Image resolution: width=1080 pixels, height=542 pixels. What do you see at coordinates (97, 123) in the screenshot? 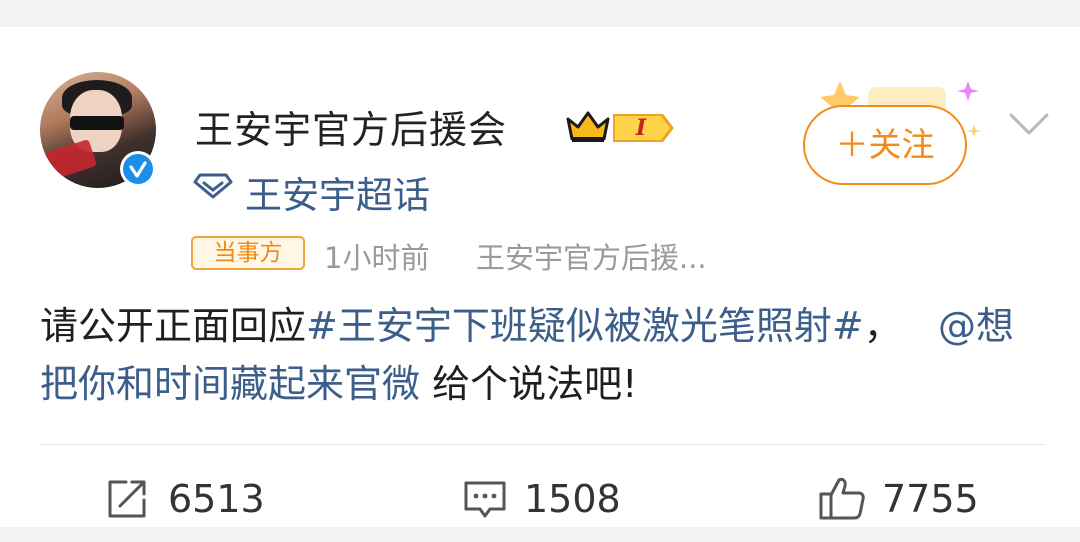
I see `avatar-glasses` at bounding box center [97, 123].